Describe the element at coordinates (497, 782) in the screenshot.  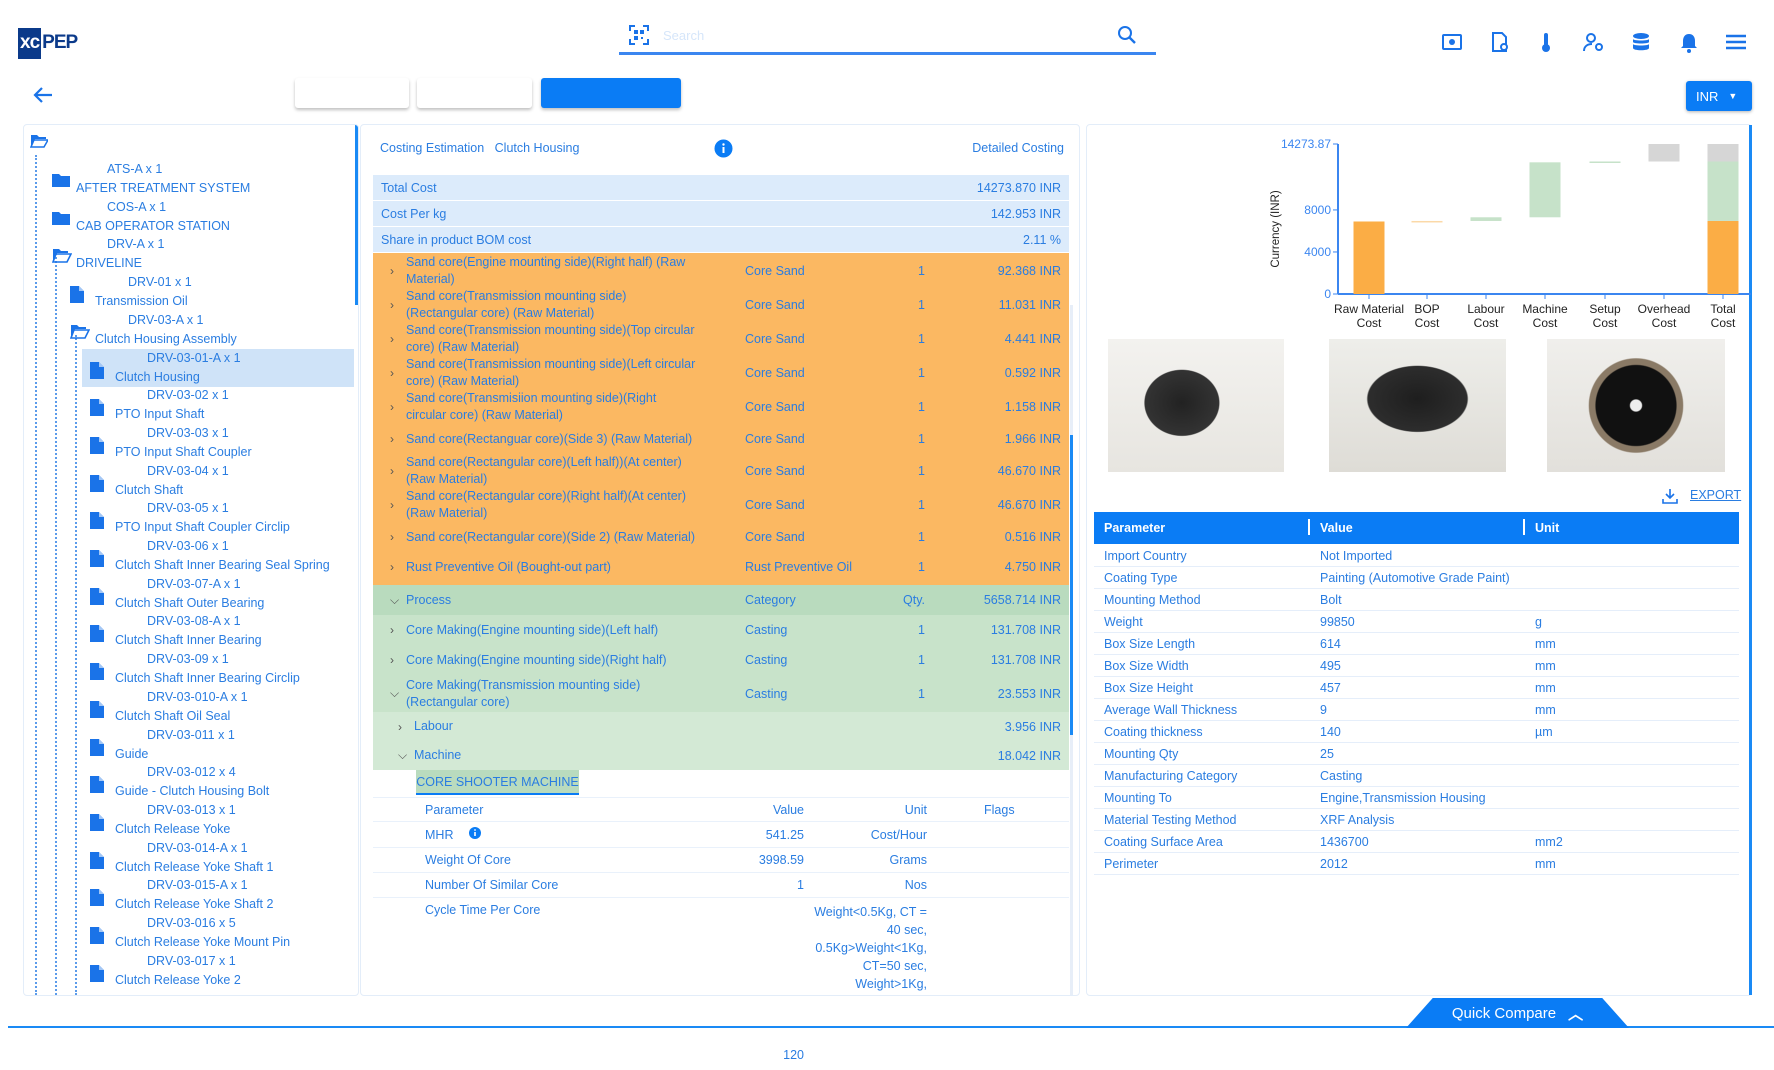
I see `machine-tab: CORE SHOOTER MACHINE` at that location.